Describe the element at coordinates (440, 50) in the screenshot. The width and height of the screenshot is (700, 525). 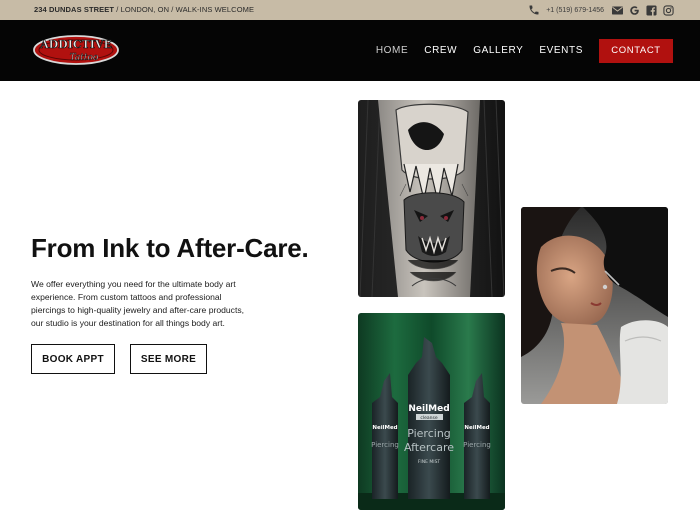
I see `nav-crew: CREW` at that location.